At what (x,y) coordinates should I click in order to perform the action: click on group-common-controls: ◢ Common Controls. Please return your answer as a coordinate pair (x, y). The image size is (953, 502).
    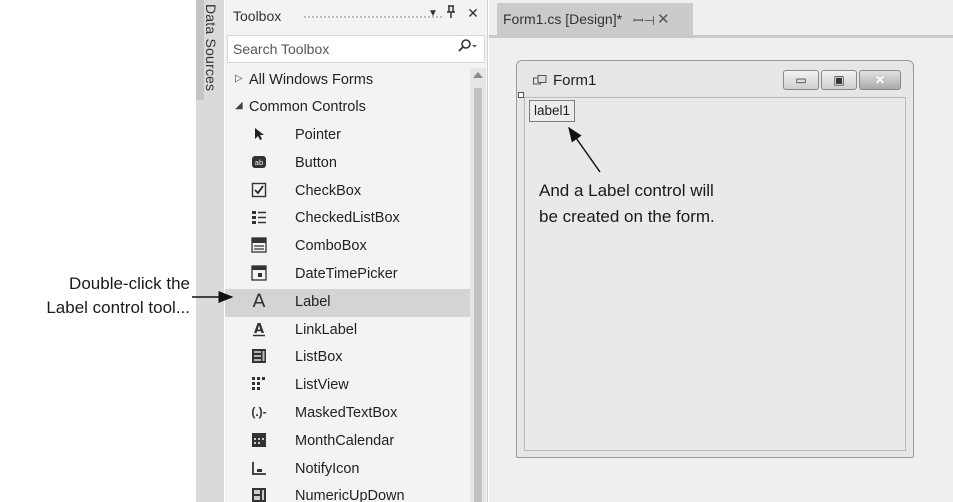
    Looking at the image, I should click on (347, 108).